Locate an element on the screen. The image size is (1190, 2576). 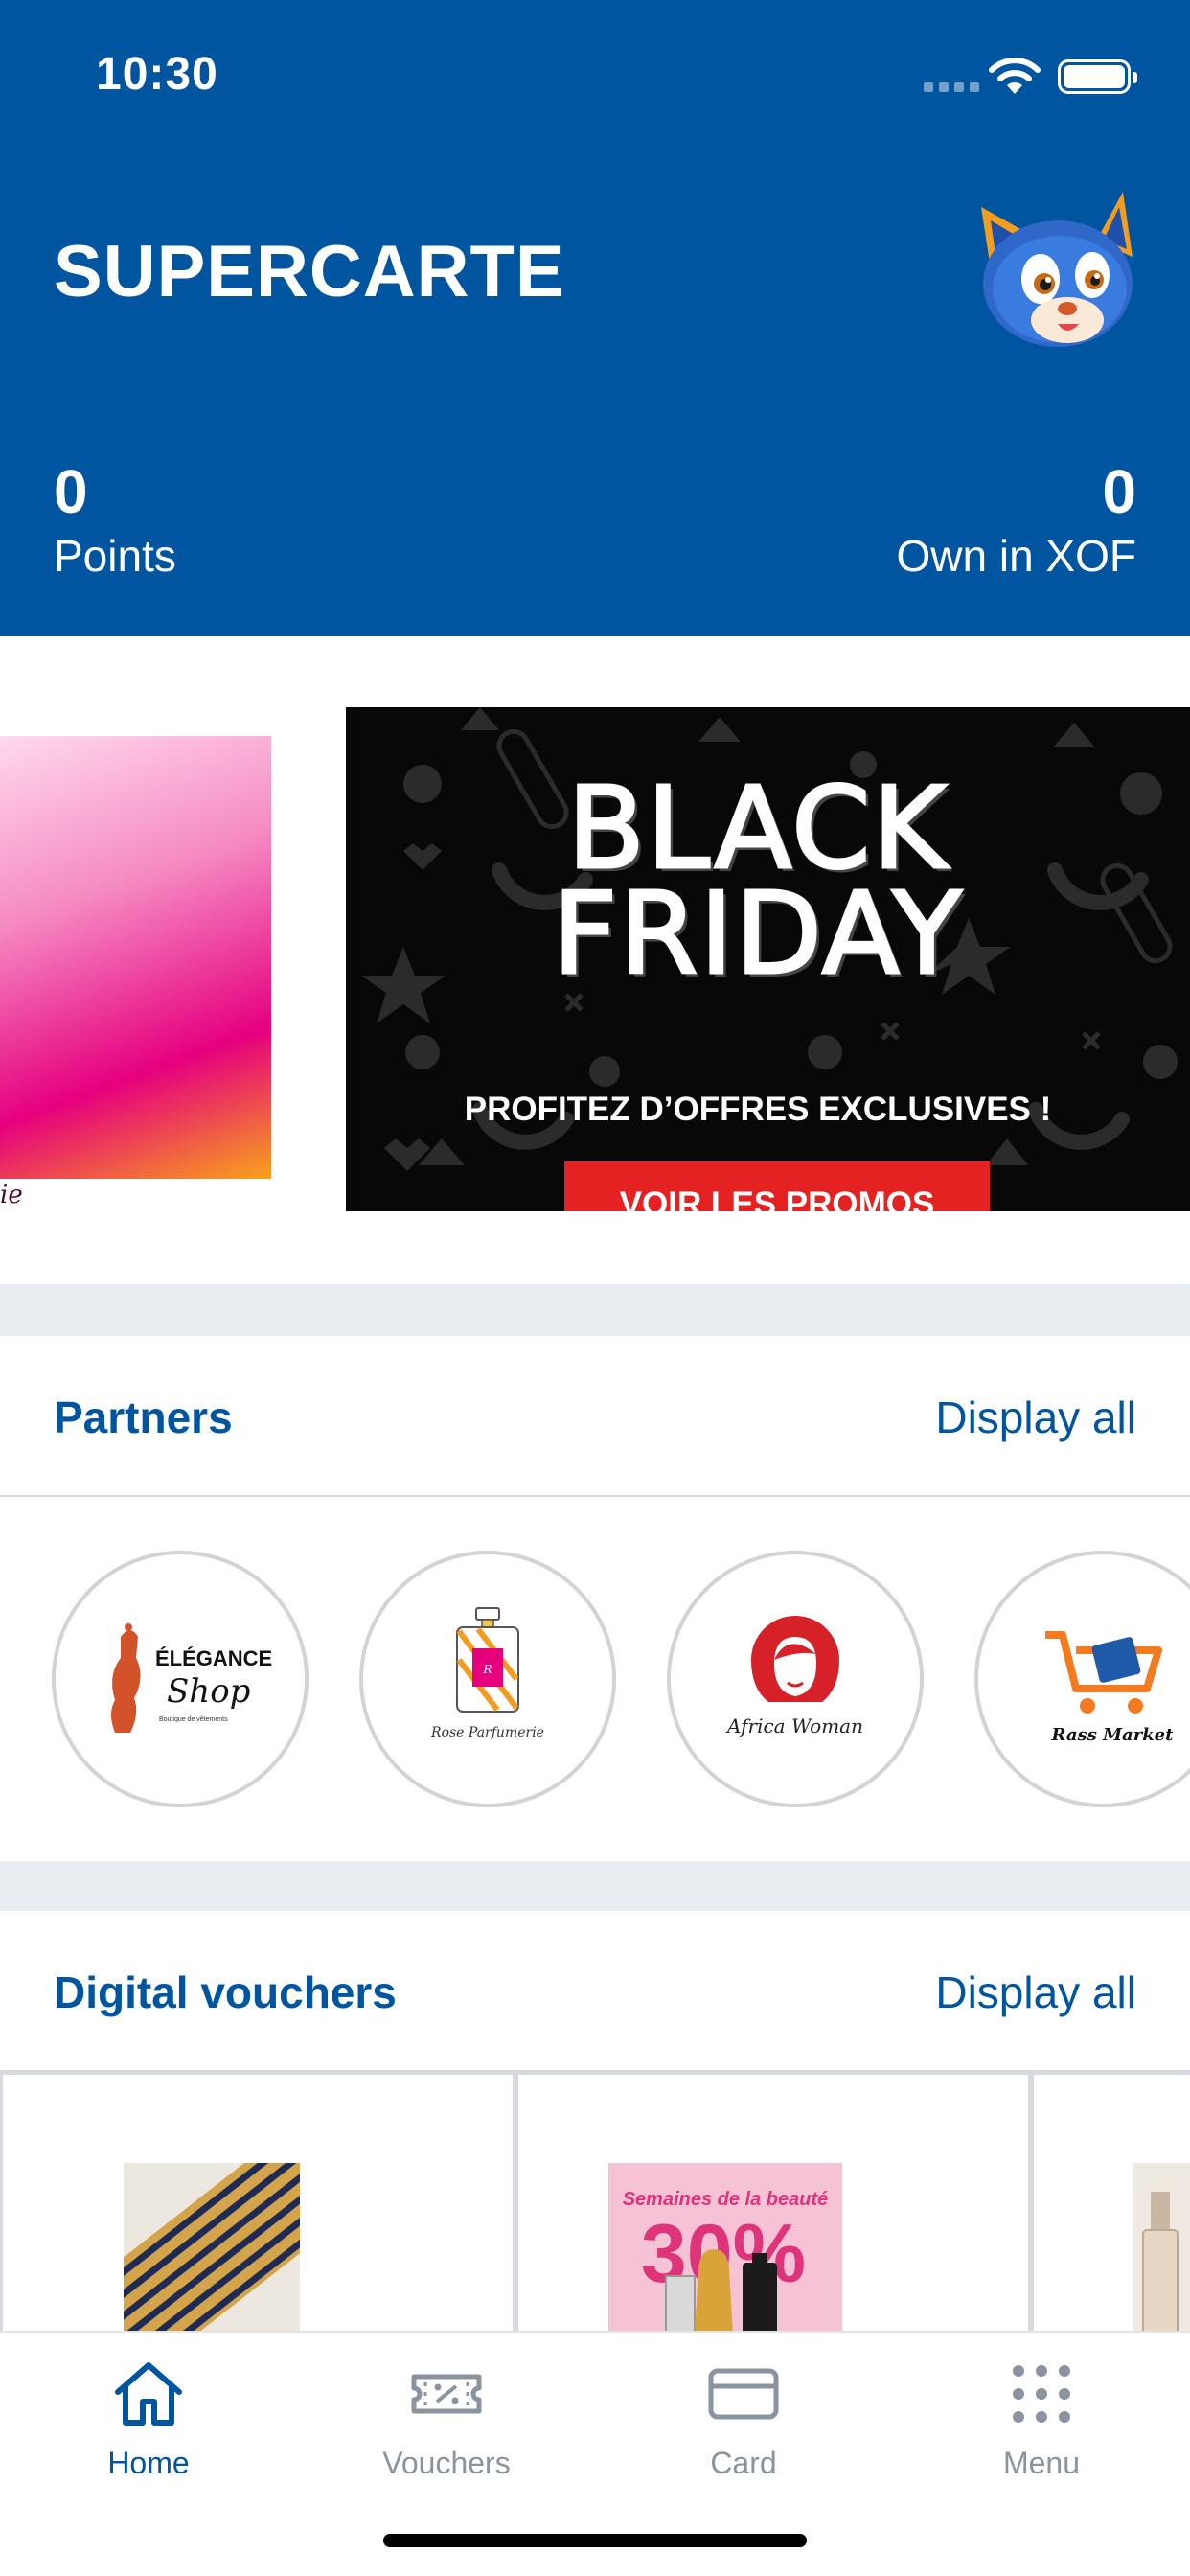
home-icon is located at coordinates (148, 2394).